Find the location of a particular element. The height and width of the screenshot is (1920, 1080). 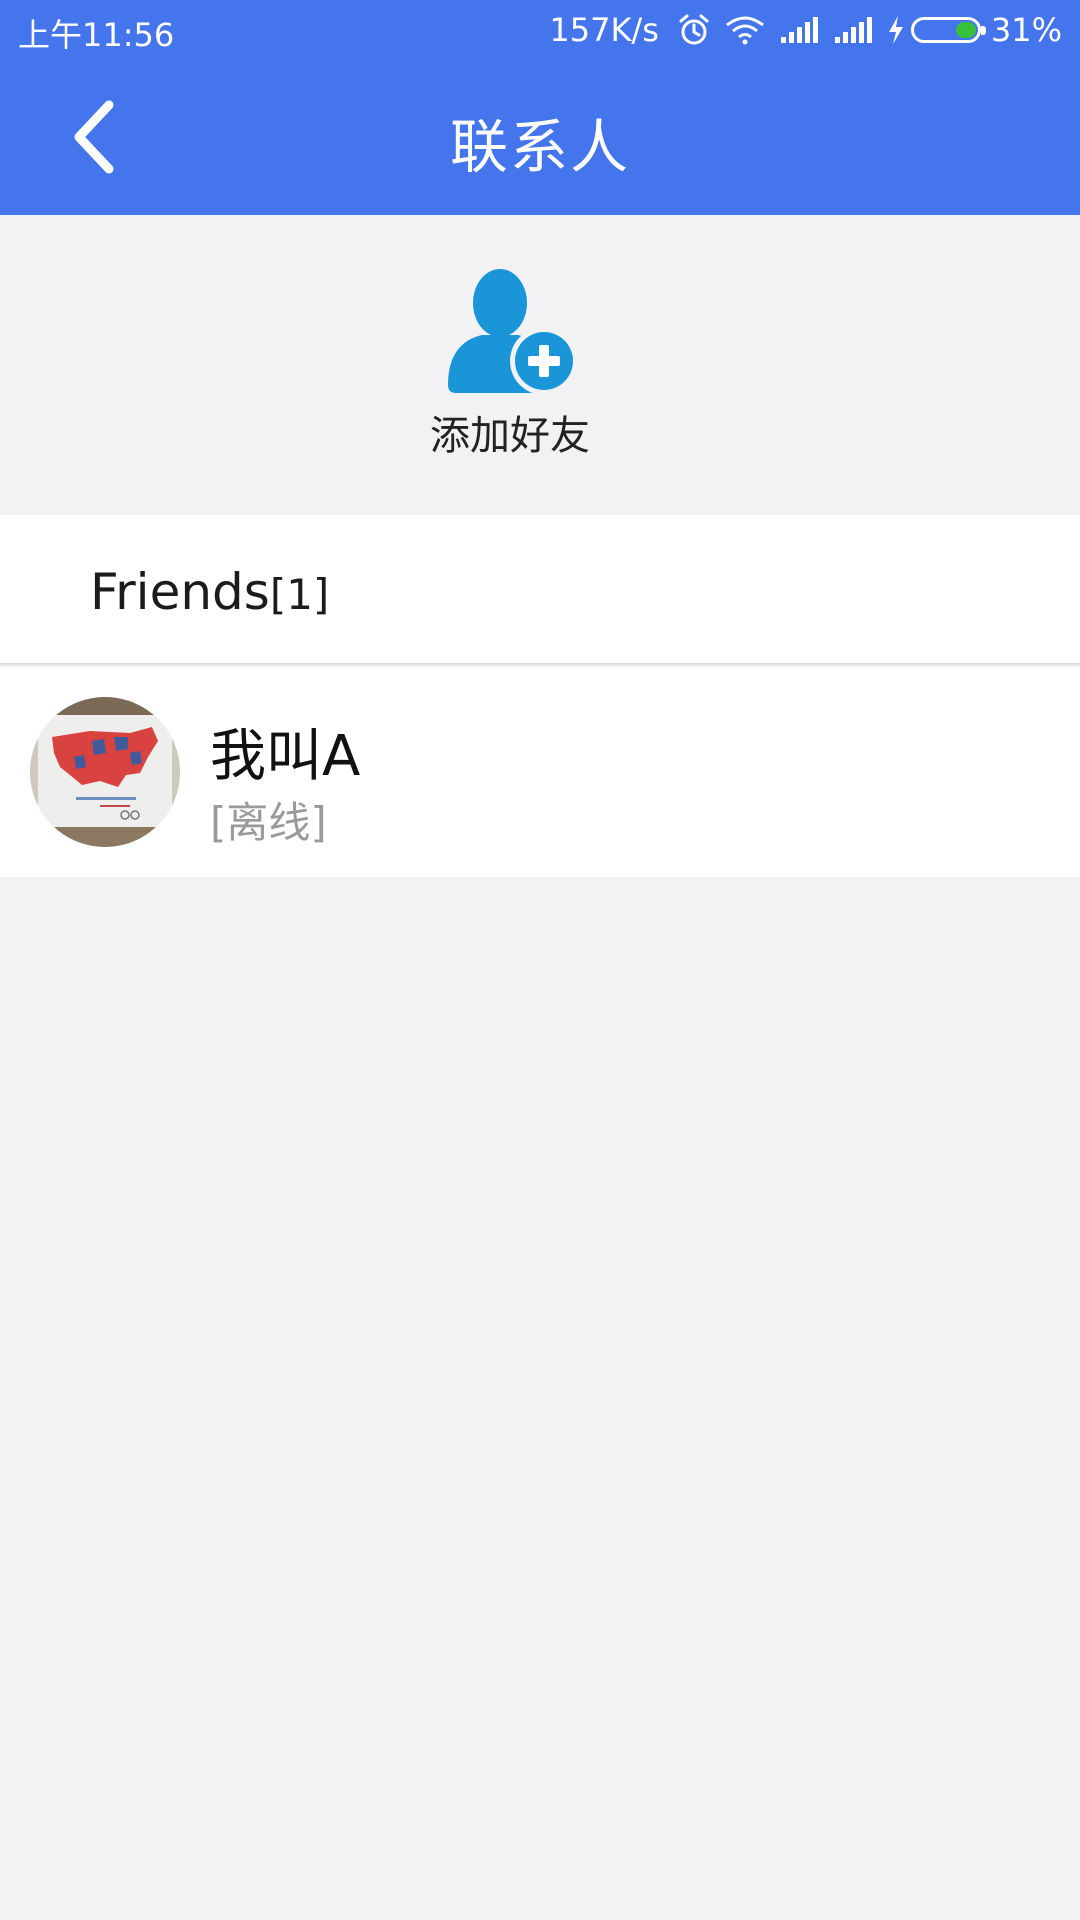

group-title: Friends[1] is located at coordinates (209, 592).